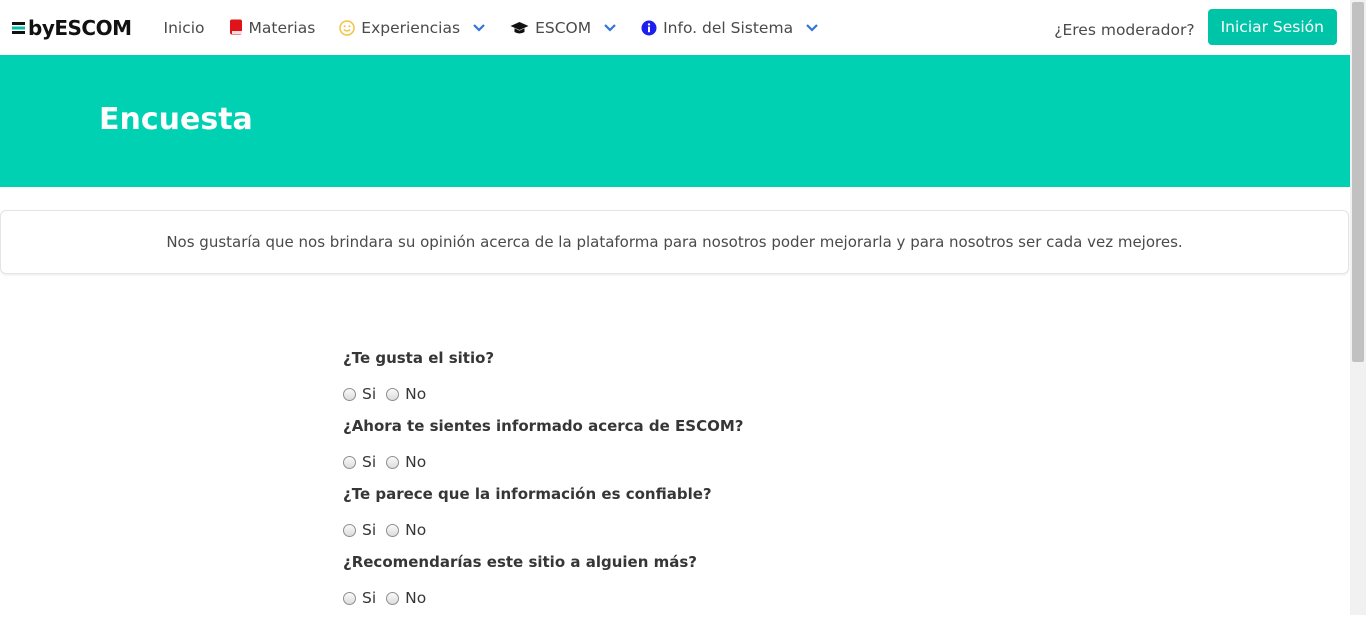 Image resolution: width=1366 pixels, height=621 pixels. What do you see at coordinates (649, 28) in the screenshot?
I see `info-icon` at bounding box center [649, 28].